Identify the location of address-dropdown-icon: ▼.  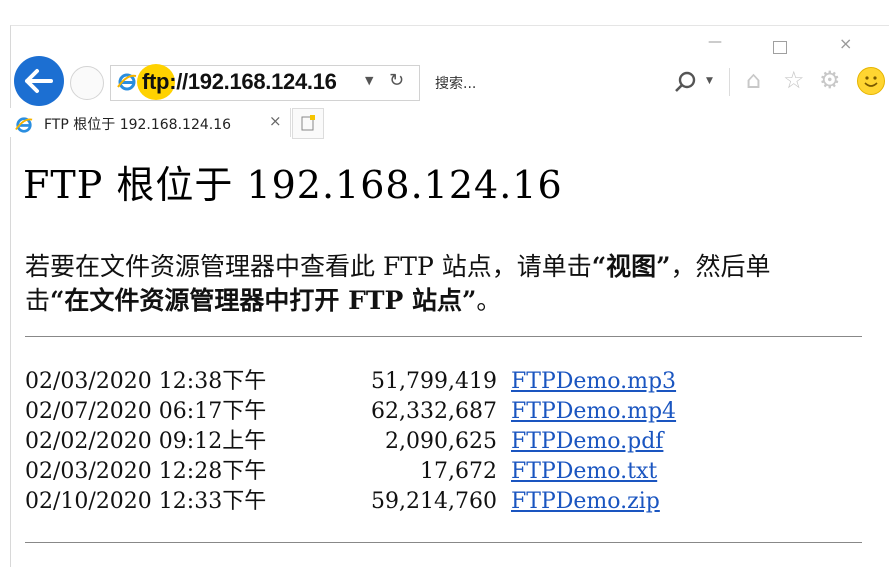
(369, 80).